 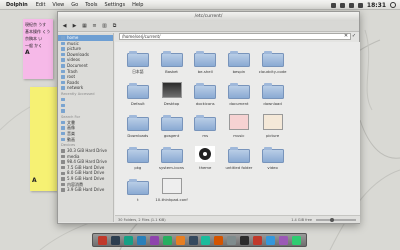 I want to click on menu-edit: Edit, so click(x=41, y=5).